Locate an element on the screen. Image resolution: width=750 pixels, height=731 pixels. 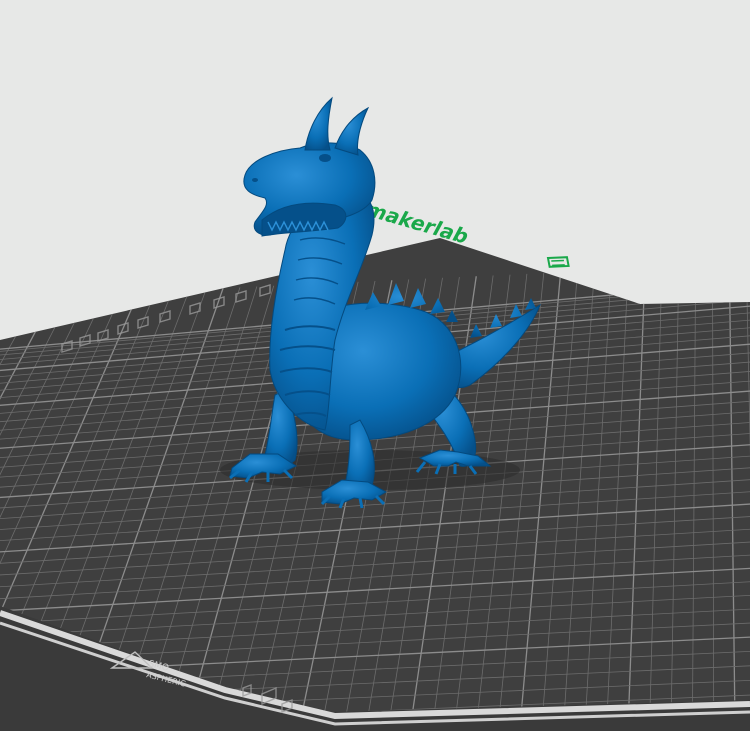
svg-text: makerlab is located at coordinates (417, 223).